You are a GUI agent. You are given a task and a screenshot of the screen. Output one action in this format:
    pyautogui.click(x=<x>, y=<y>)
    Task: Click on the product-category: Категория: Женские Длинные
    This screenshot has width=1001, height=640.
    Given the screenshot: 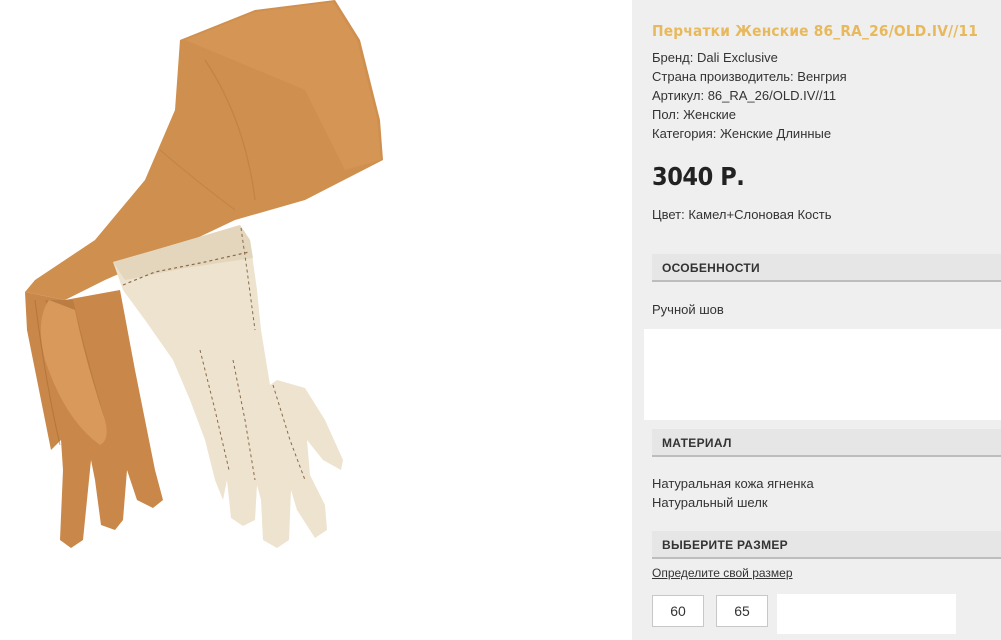 What is the action you would take?
    pyautogui.click(x=742, y=133)
    